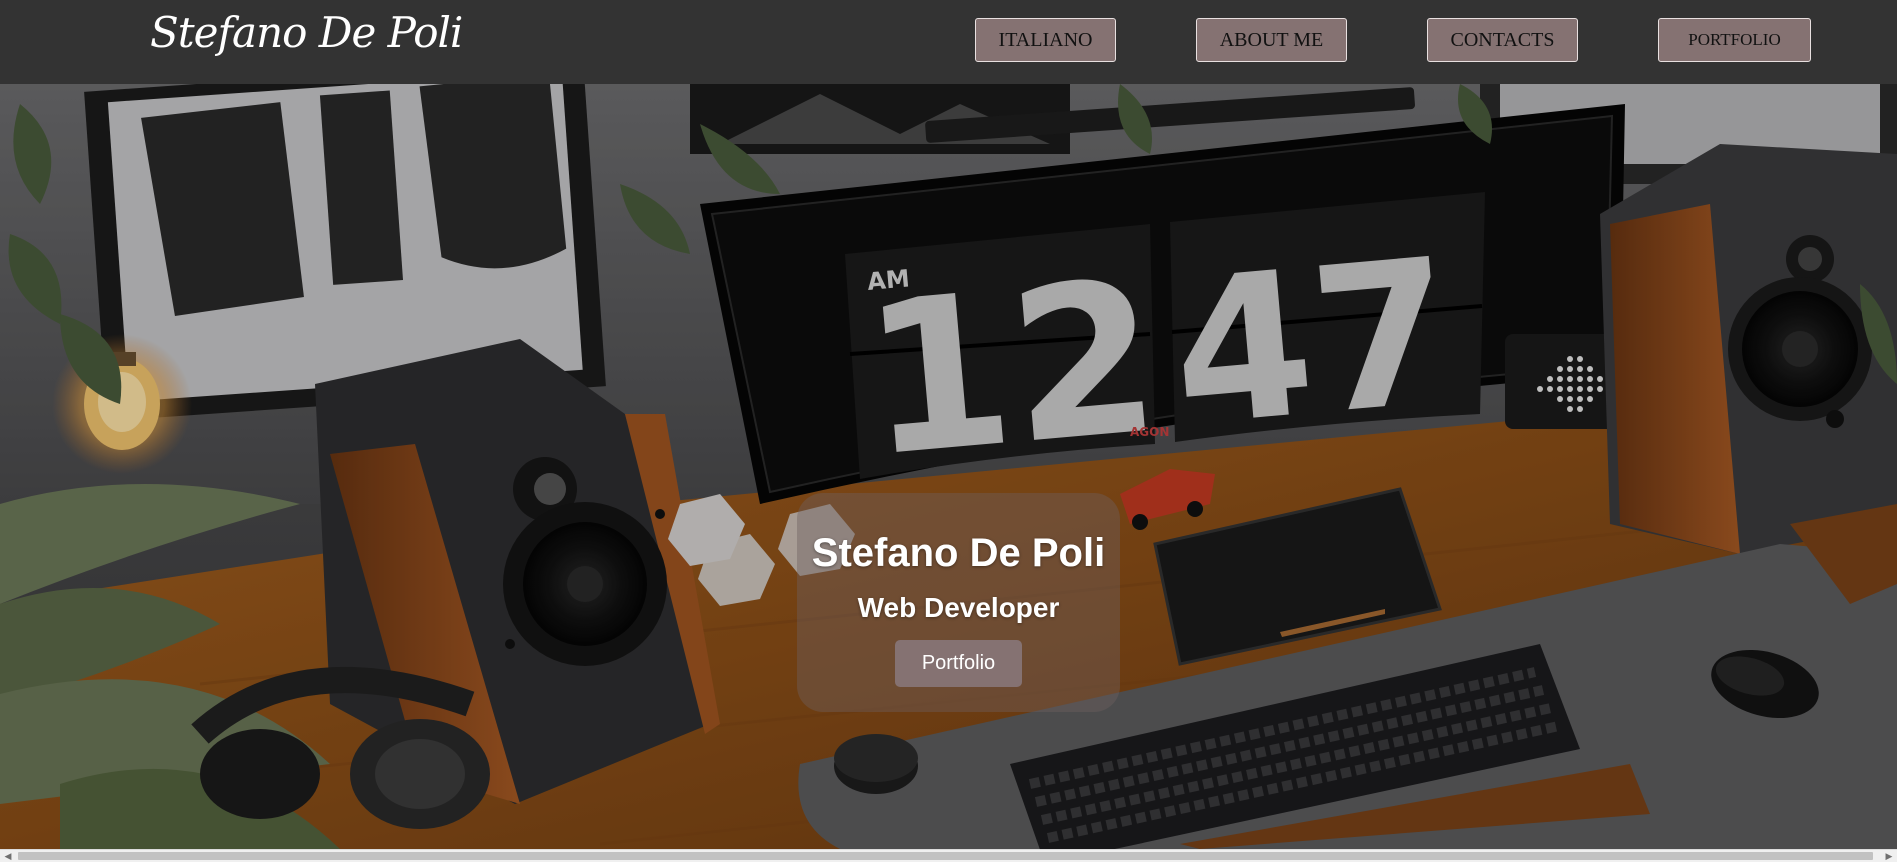 This screenshot has width=1897, height=862. Describe the element at coordinates (8, 856) in the screenshot. I see `scroll-left-arrow-icon: ◀` at that location.